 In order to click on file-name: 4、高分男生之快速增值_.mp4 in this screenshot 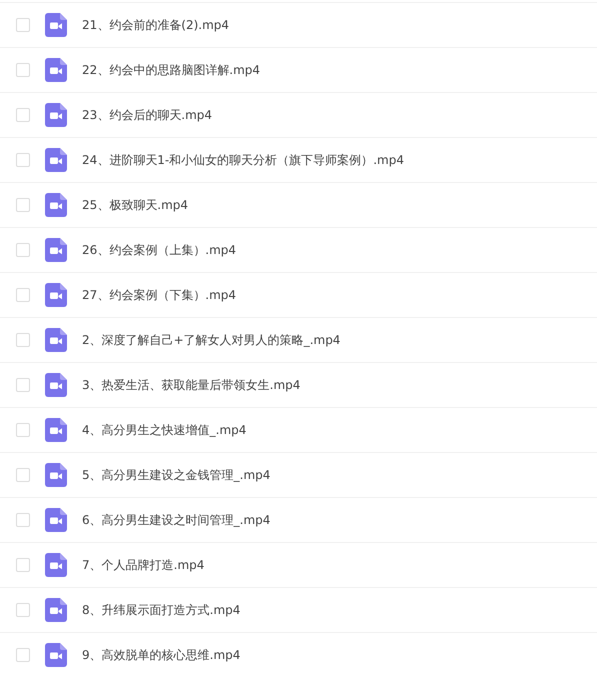, I will do `click(164, 430)`.